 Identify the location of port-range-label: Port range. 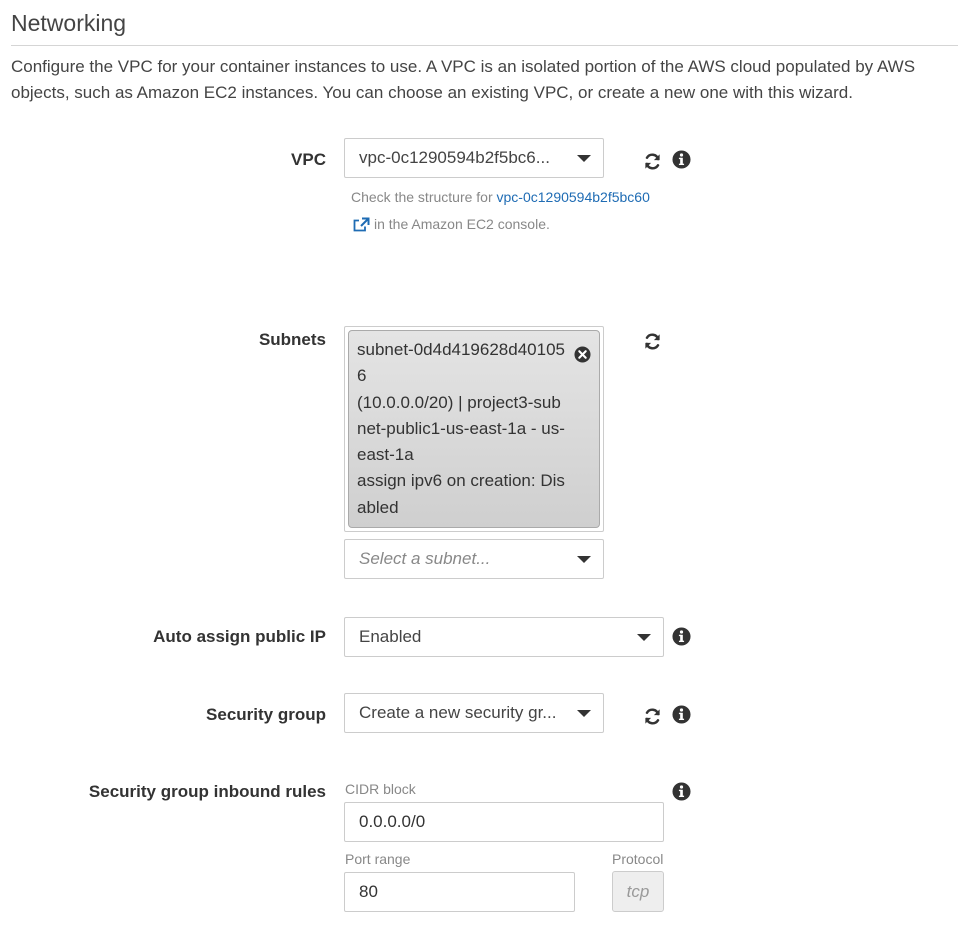
(378, 859).